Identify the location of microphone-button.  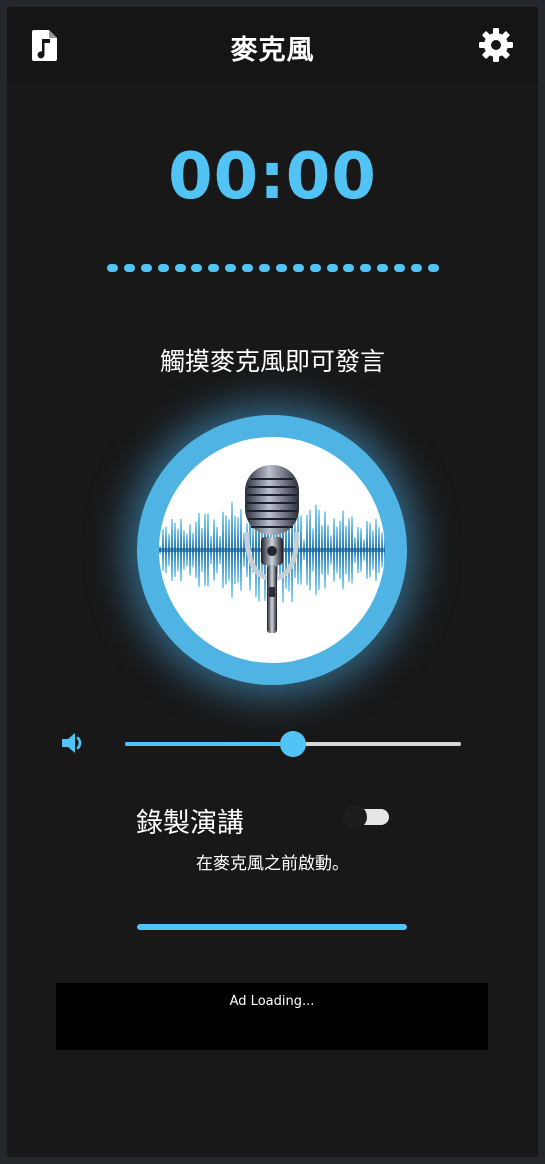
(272, 550).